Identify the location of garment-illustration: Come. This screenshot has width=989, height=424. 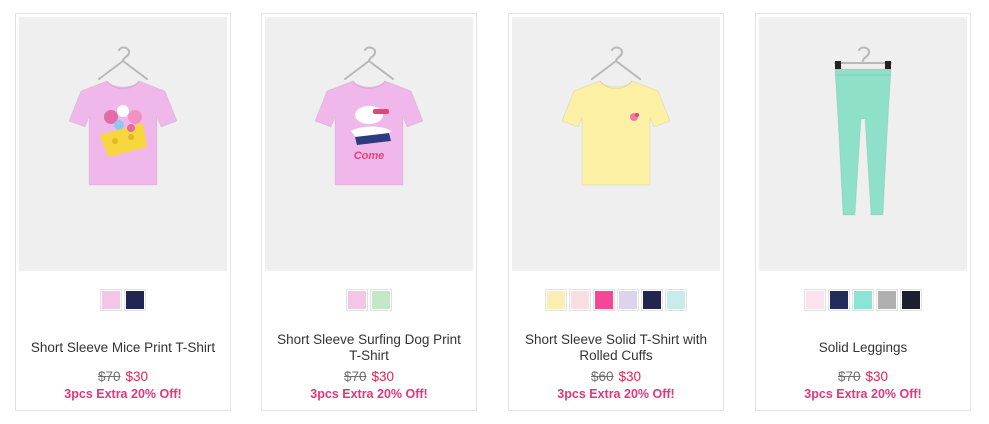
(369, 144).